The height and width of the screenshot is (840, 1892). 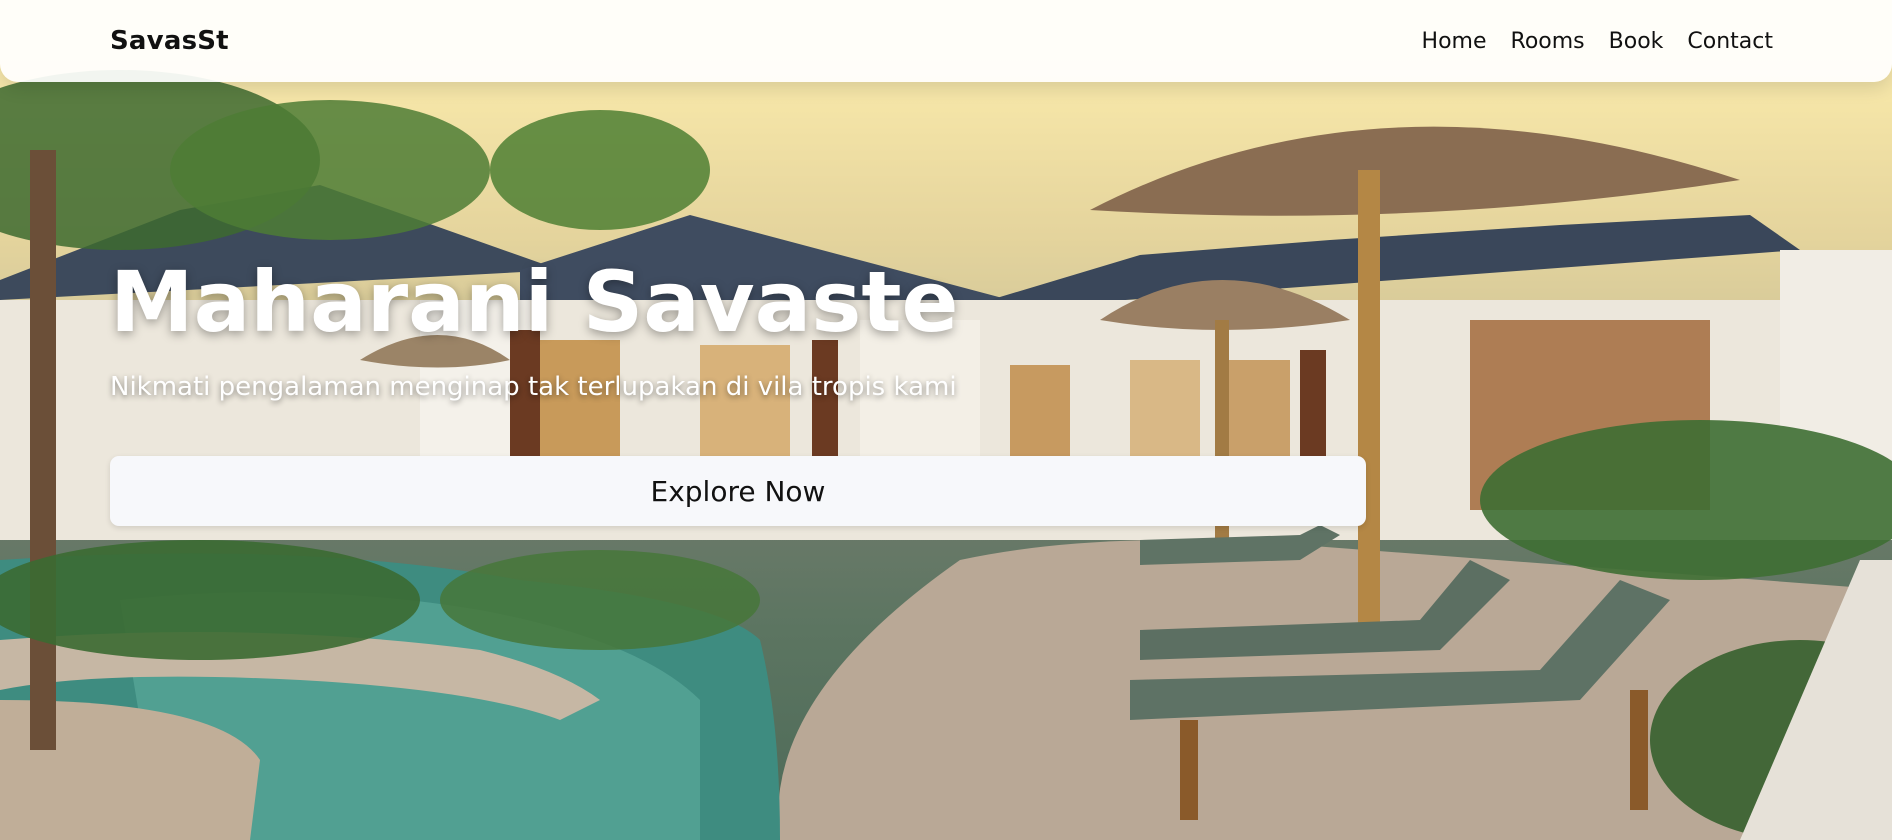 I want to click on nav-link-rooms: Rooms, so click(x=1548, y=41).